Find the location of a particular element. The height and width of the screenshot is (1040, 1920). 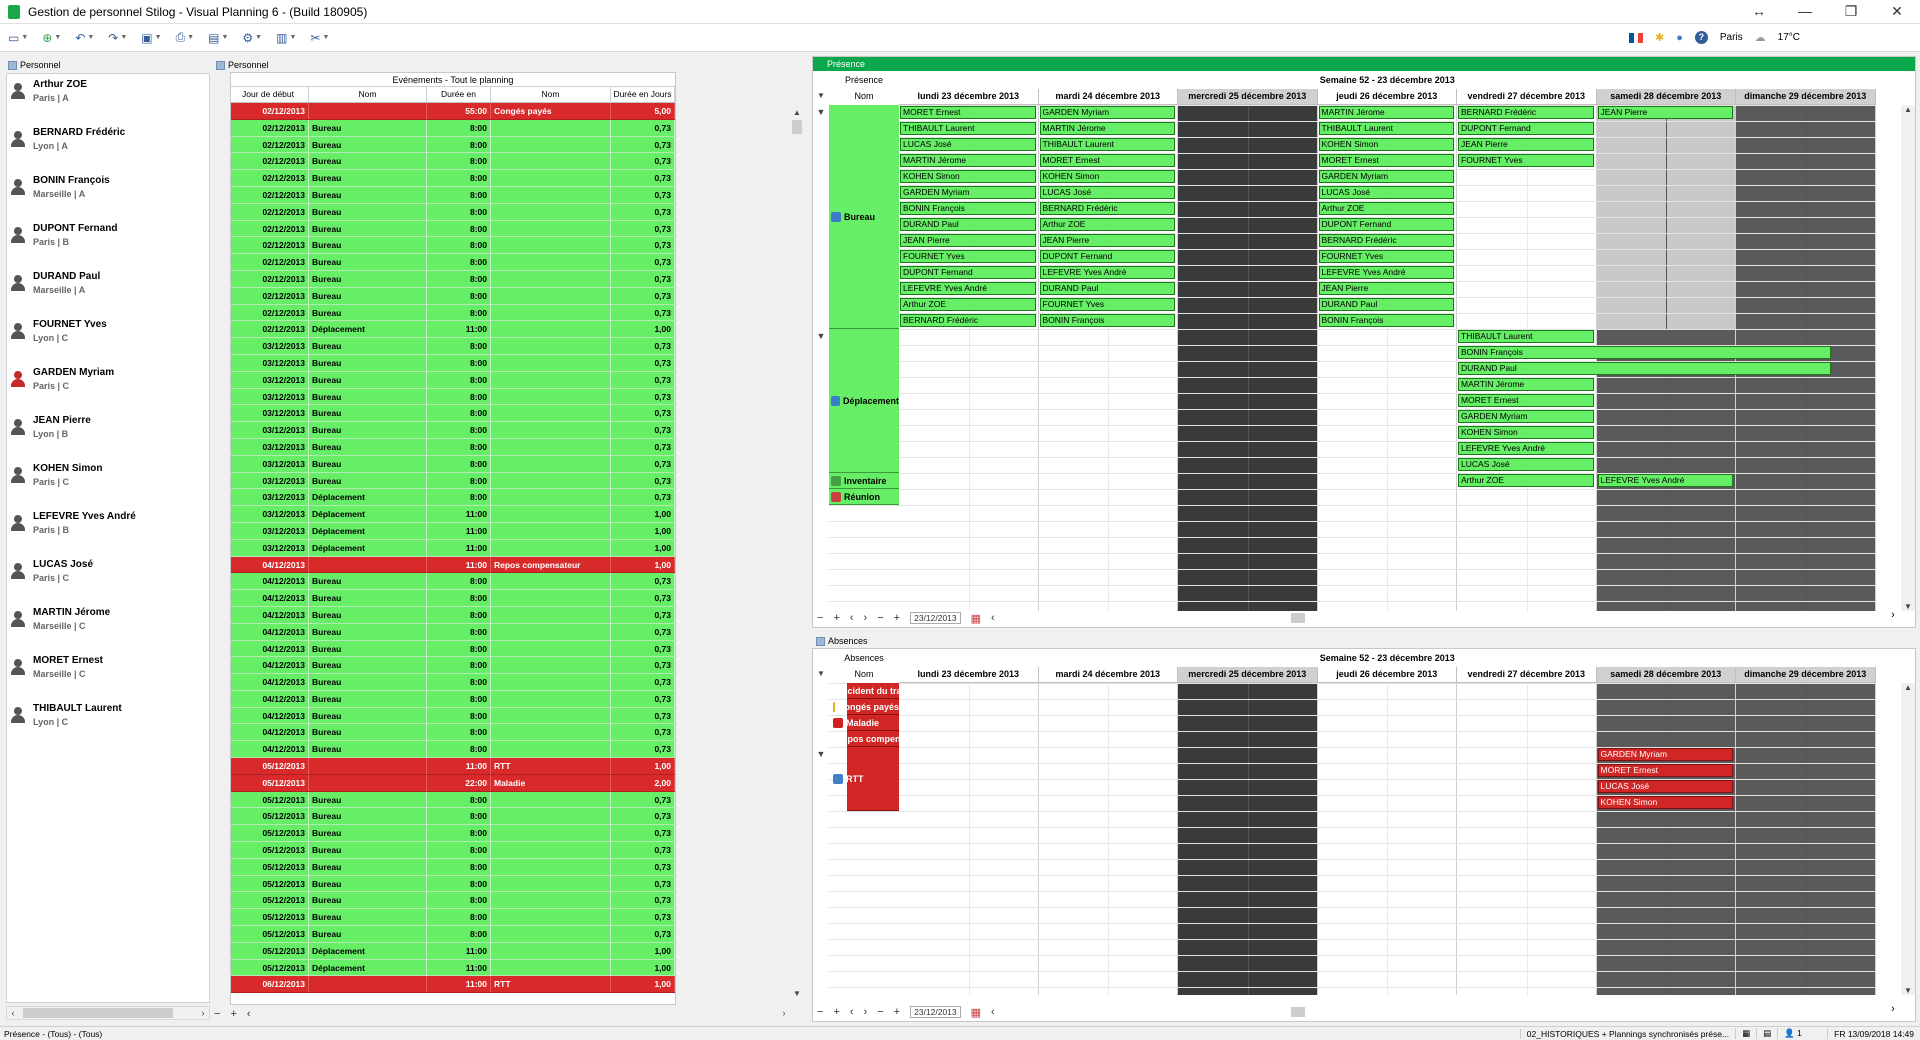

event-slot: Arthur ZOE is located at coordinates (1386, 208).